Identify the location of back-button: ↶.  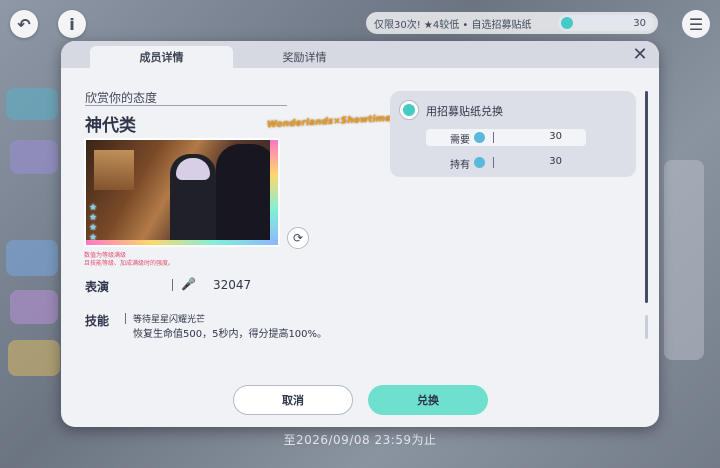
(24, 24).